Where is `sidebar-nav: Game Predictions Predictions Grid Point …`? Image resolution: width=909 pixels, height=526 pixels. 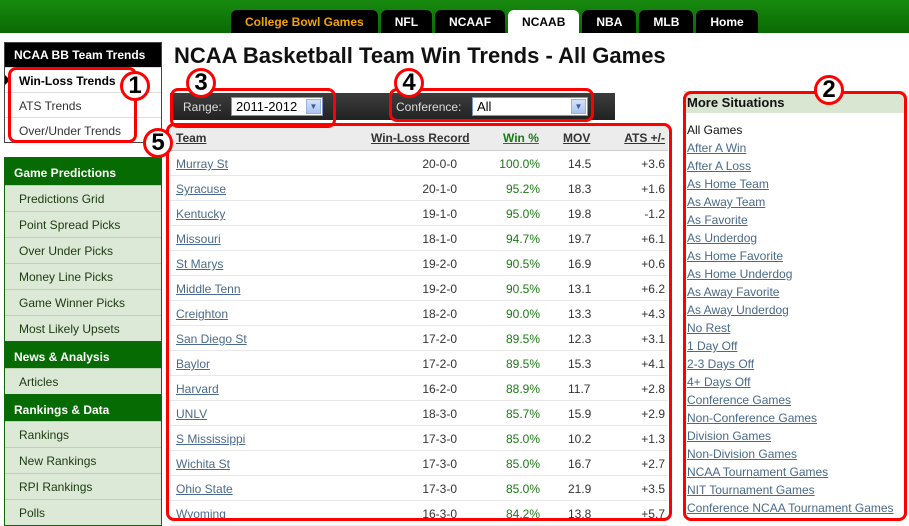 sidebar-nav: Game Predictions Predictions Grid Point … is located at coordinates (83, 341).